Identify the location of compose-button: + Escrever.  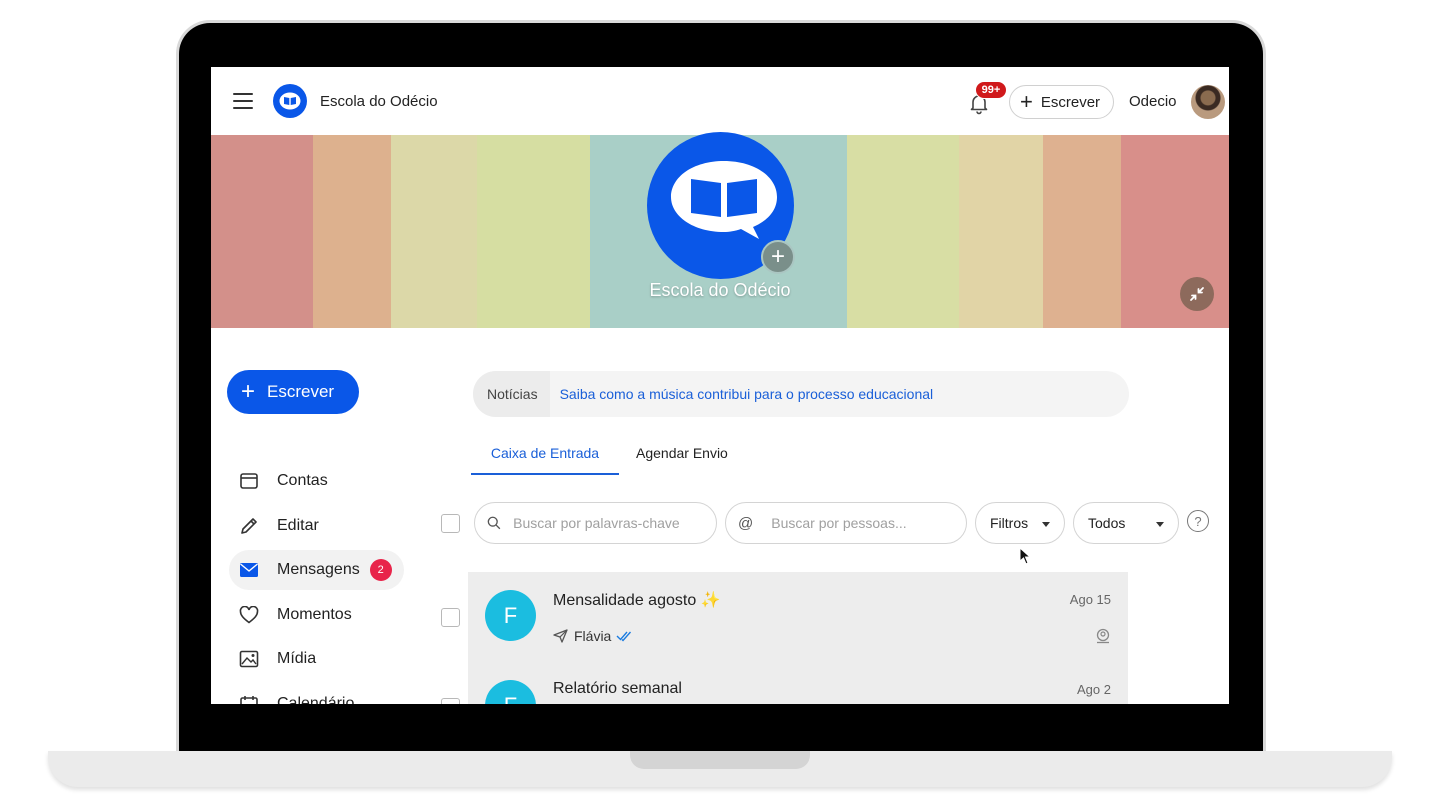
(1061, 102).